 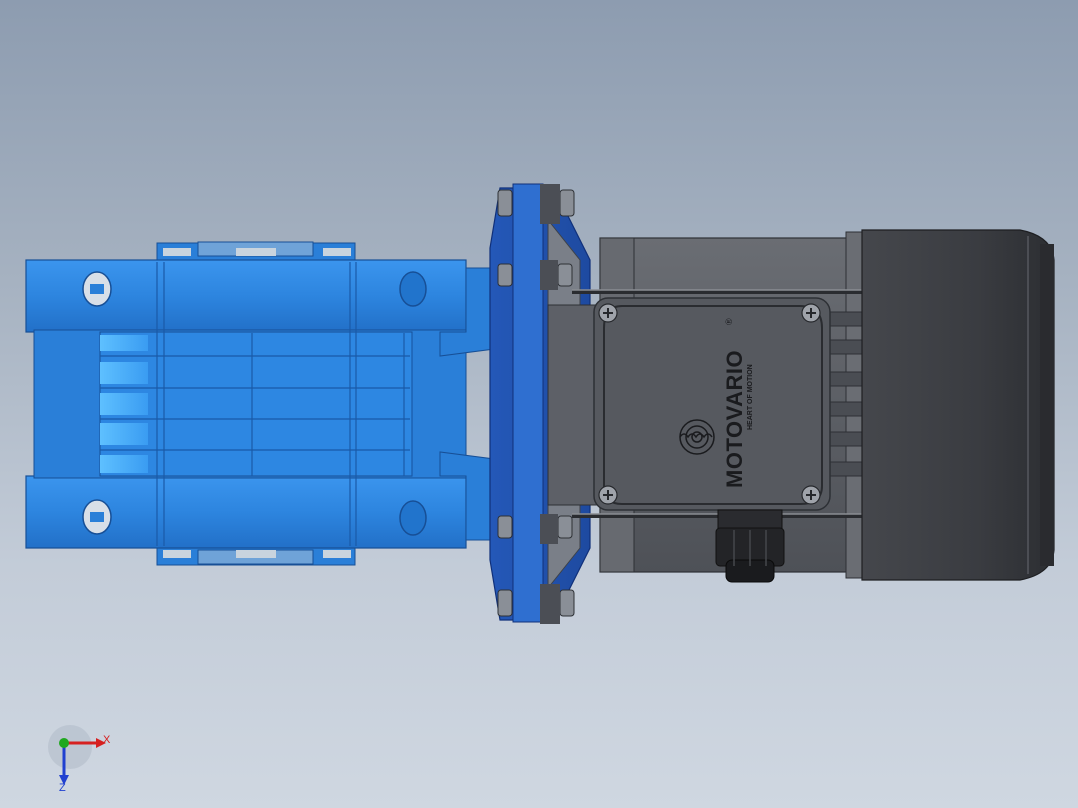 What do you see at coordinates (64, 743) in the screenshot?
I see `y-axis-marker` at bounding box center [64, 743].